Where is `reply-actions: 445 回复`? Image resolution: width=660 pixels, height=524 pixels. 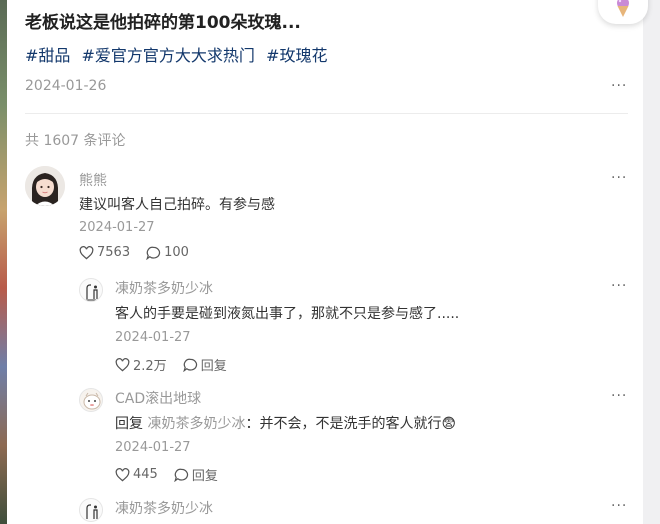 reply-actions: 445 回复 is located at coordinates (174, 474).